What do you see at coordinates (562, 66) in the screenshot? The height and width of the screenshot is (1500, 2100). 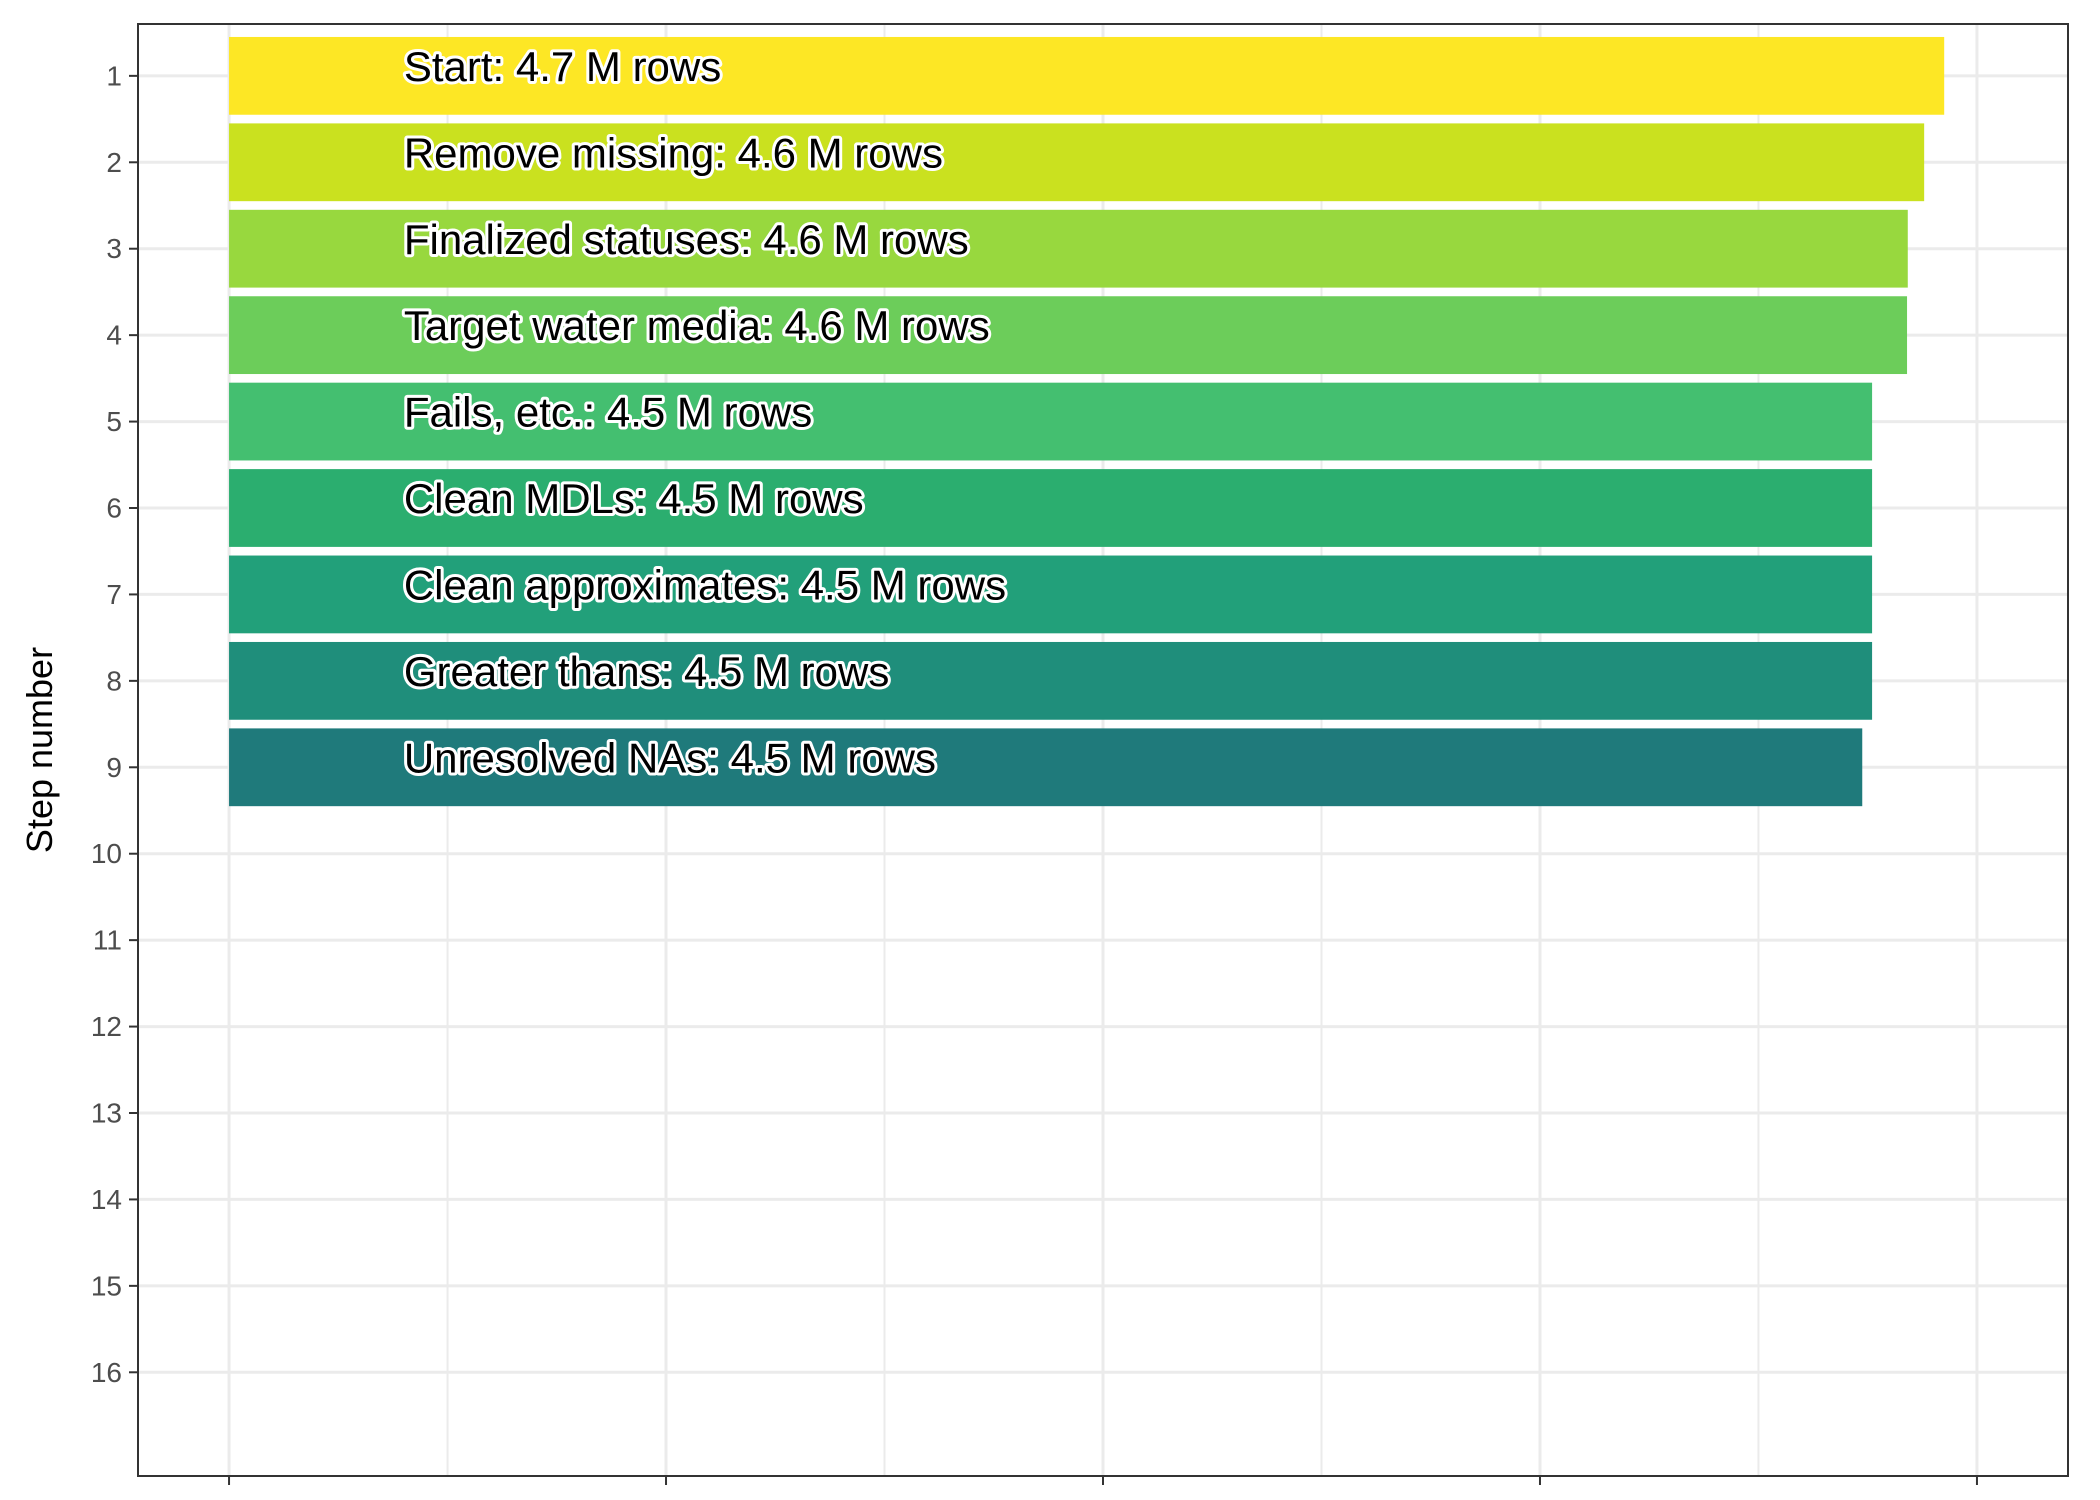 I see `bar-label: Start: 4.7 M rows` at bounding box center [562, 66].